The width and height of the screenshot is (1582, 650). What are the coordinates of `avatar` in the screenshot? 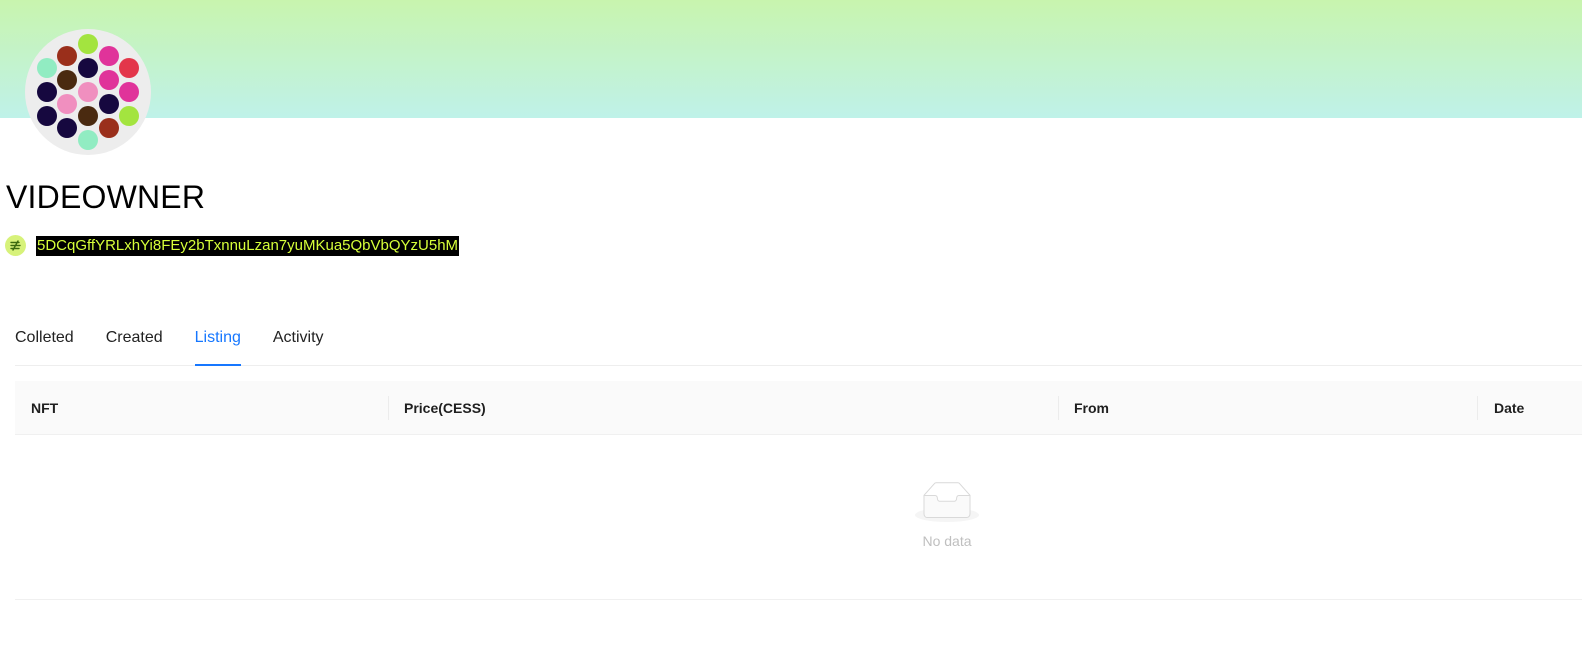 It's located at (88, 92).